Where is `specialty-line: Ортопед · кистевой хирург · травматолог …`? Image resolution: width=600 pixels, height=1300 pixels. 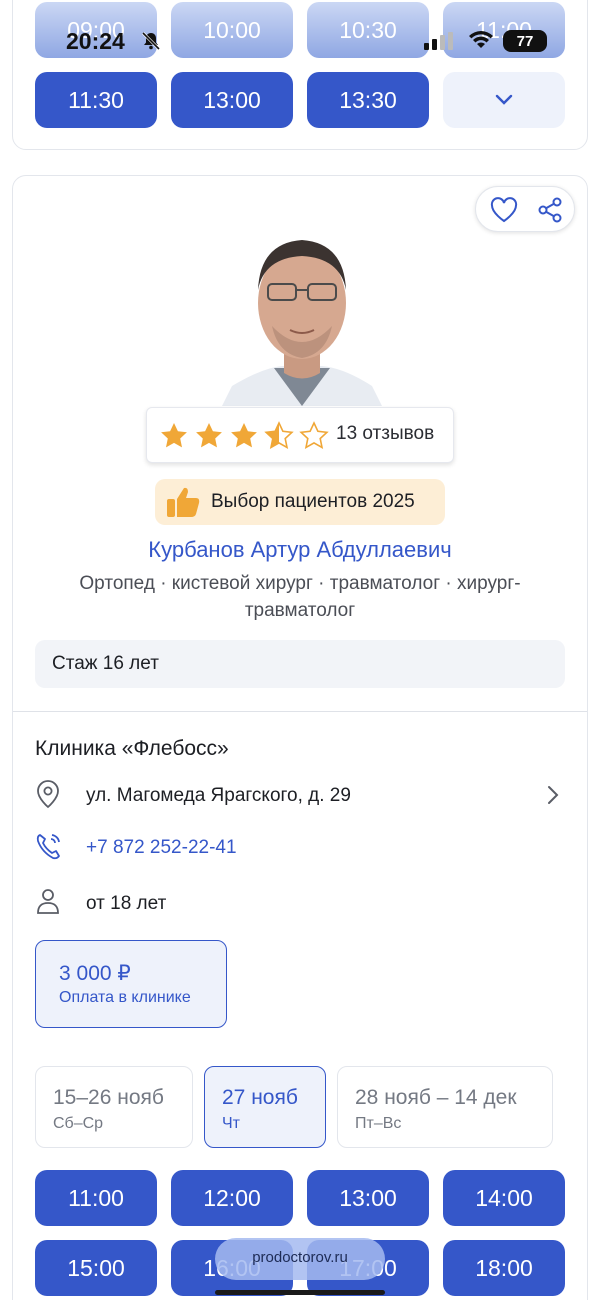
specialty-line: Ортопед · кистевой хирург · травматолог … is located at coordinates (300, 583).